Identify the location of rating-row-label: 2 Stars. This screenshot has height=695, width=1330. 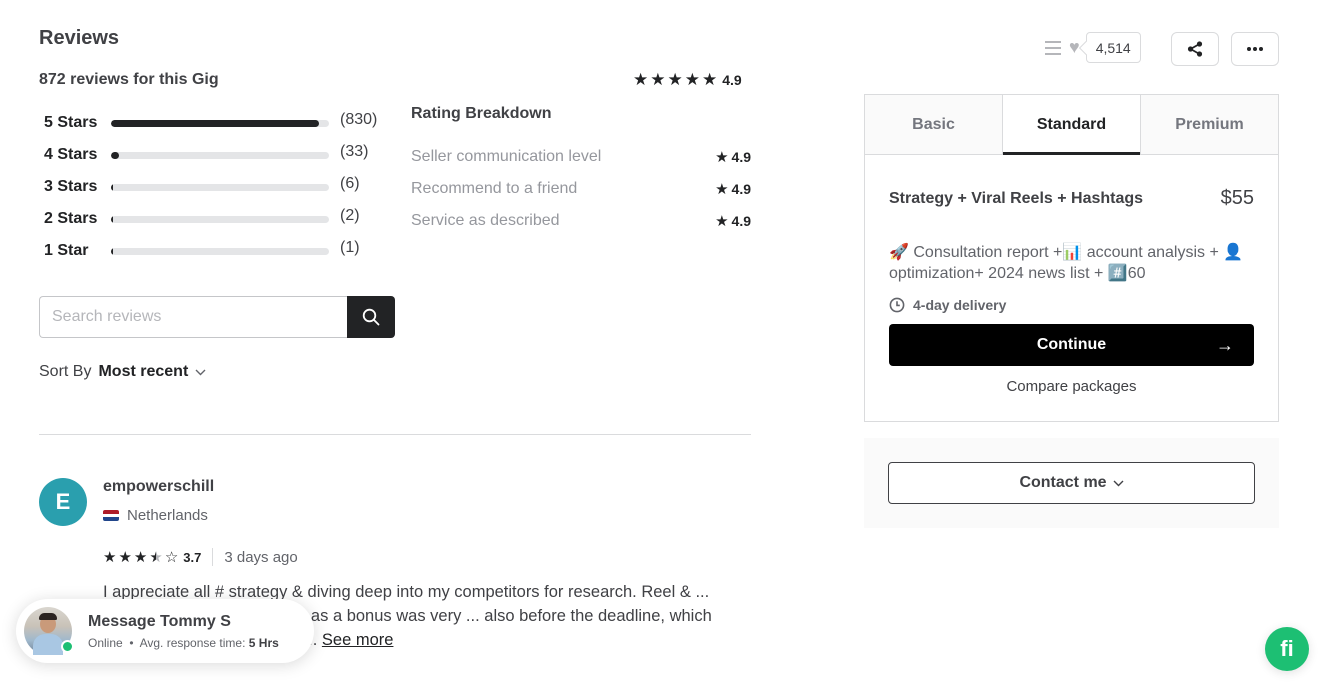
(71, 218).